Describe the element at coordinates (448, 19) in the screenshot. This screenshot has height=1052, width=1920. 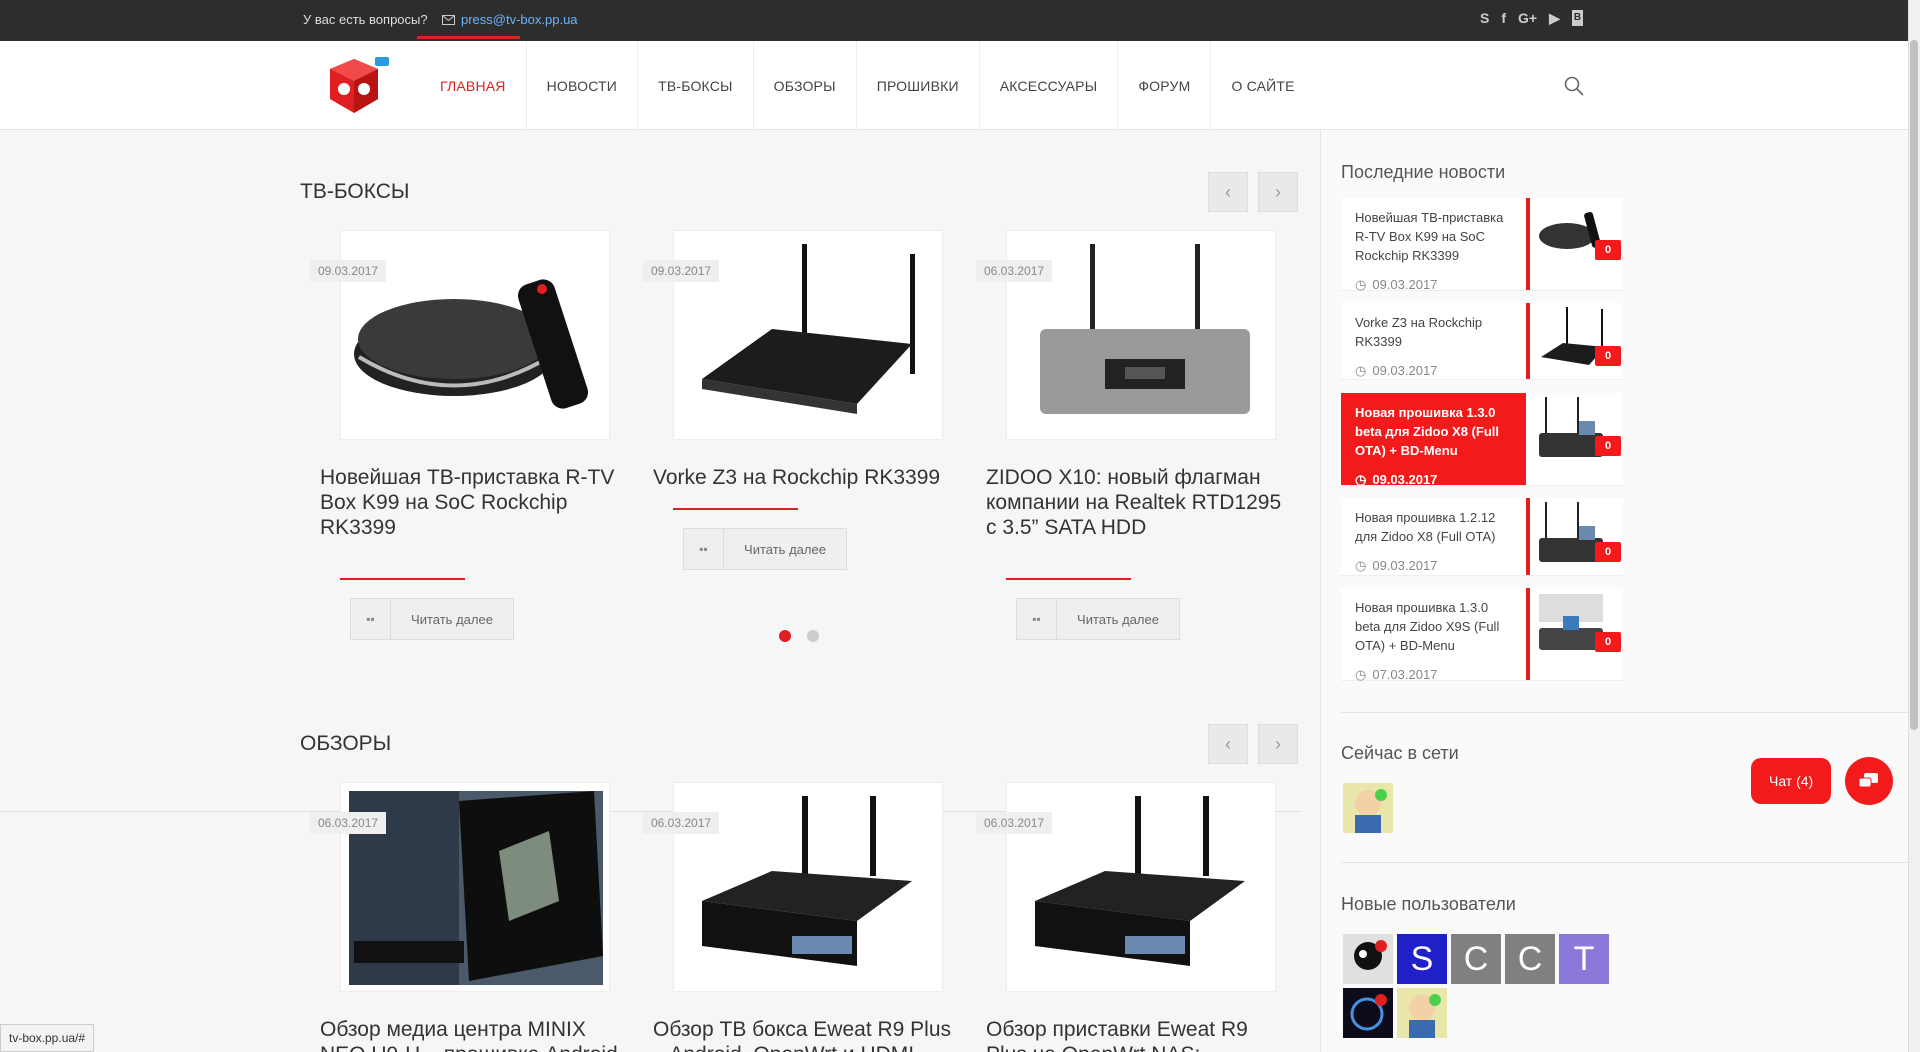
I see `envelope-icon` at that location.